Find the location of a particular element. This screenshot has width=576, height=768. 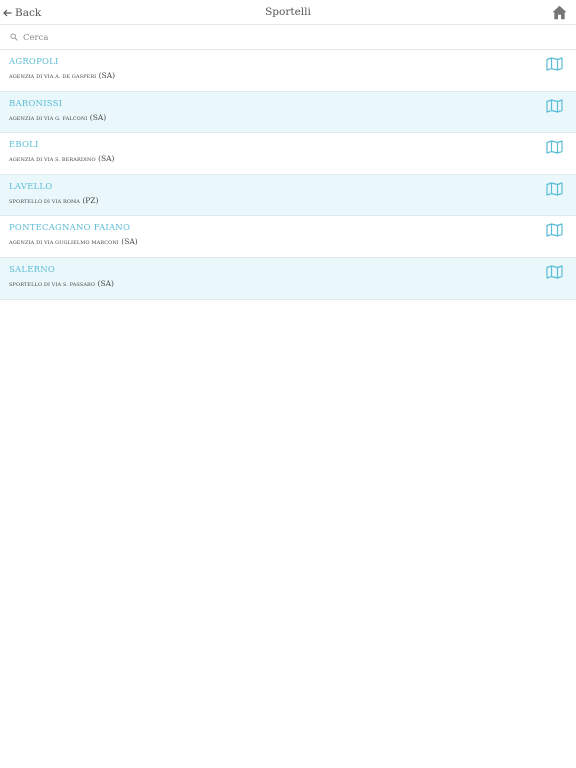

search-icon is located at coordinates (14, 37).